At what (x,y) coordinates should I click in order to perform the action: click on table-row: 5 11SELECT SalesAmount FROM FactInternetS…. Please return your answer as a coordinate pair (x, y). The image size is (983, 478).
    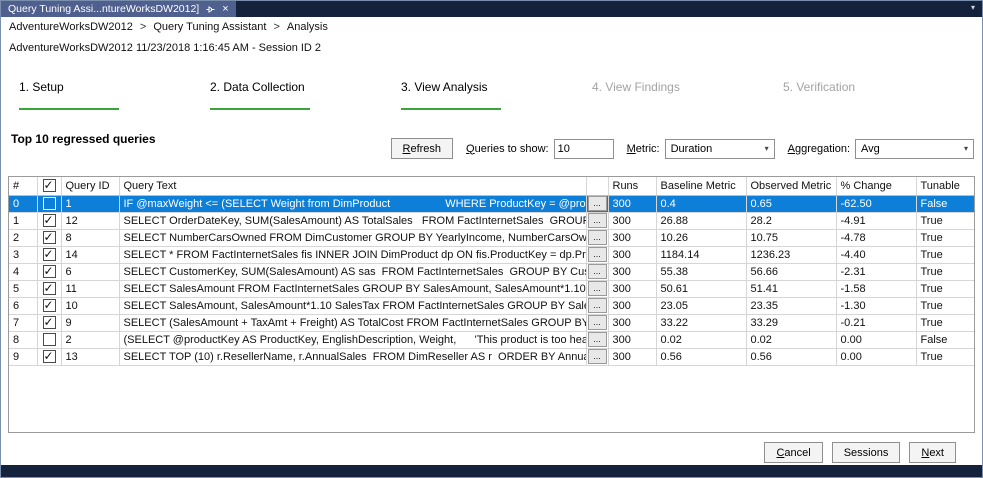
    Looking at the image, I should click on (491, 289).